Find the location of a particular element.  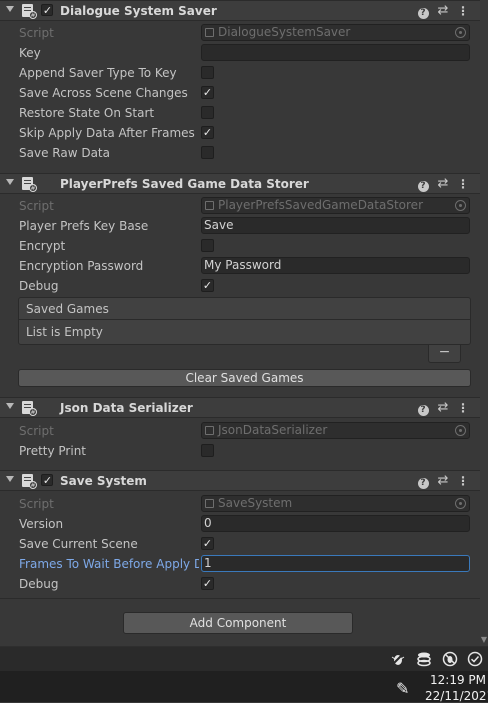

list-header: Saved Games is located at coordinates (244, 309).